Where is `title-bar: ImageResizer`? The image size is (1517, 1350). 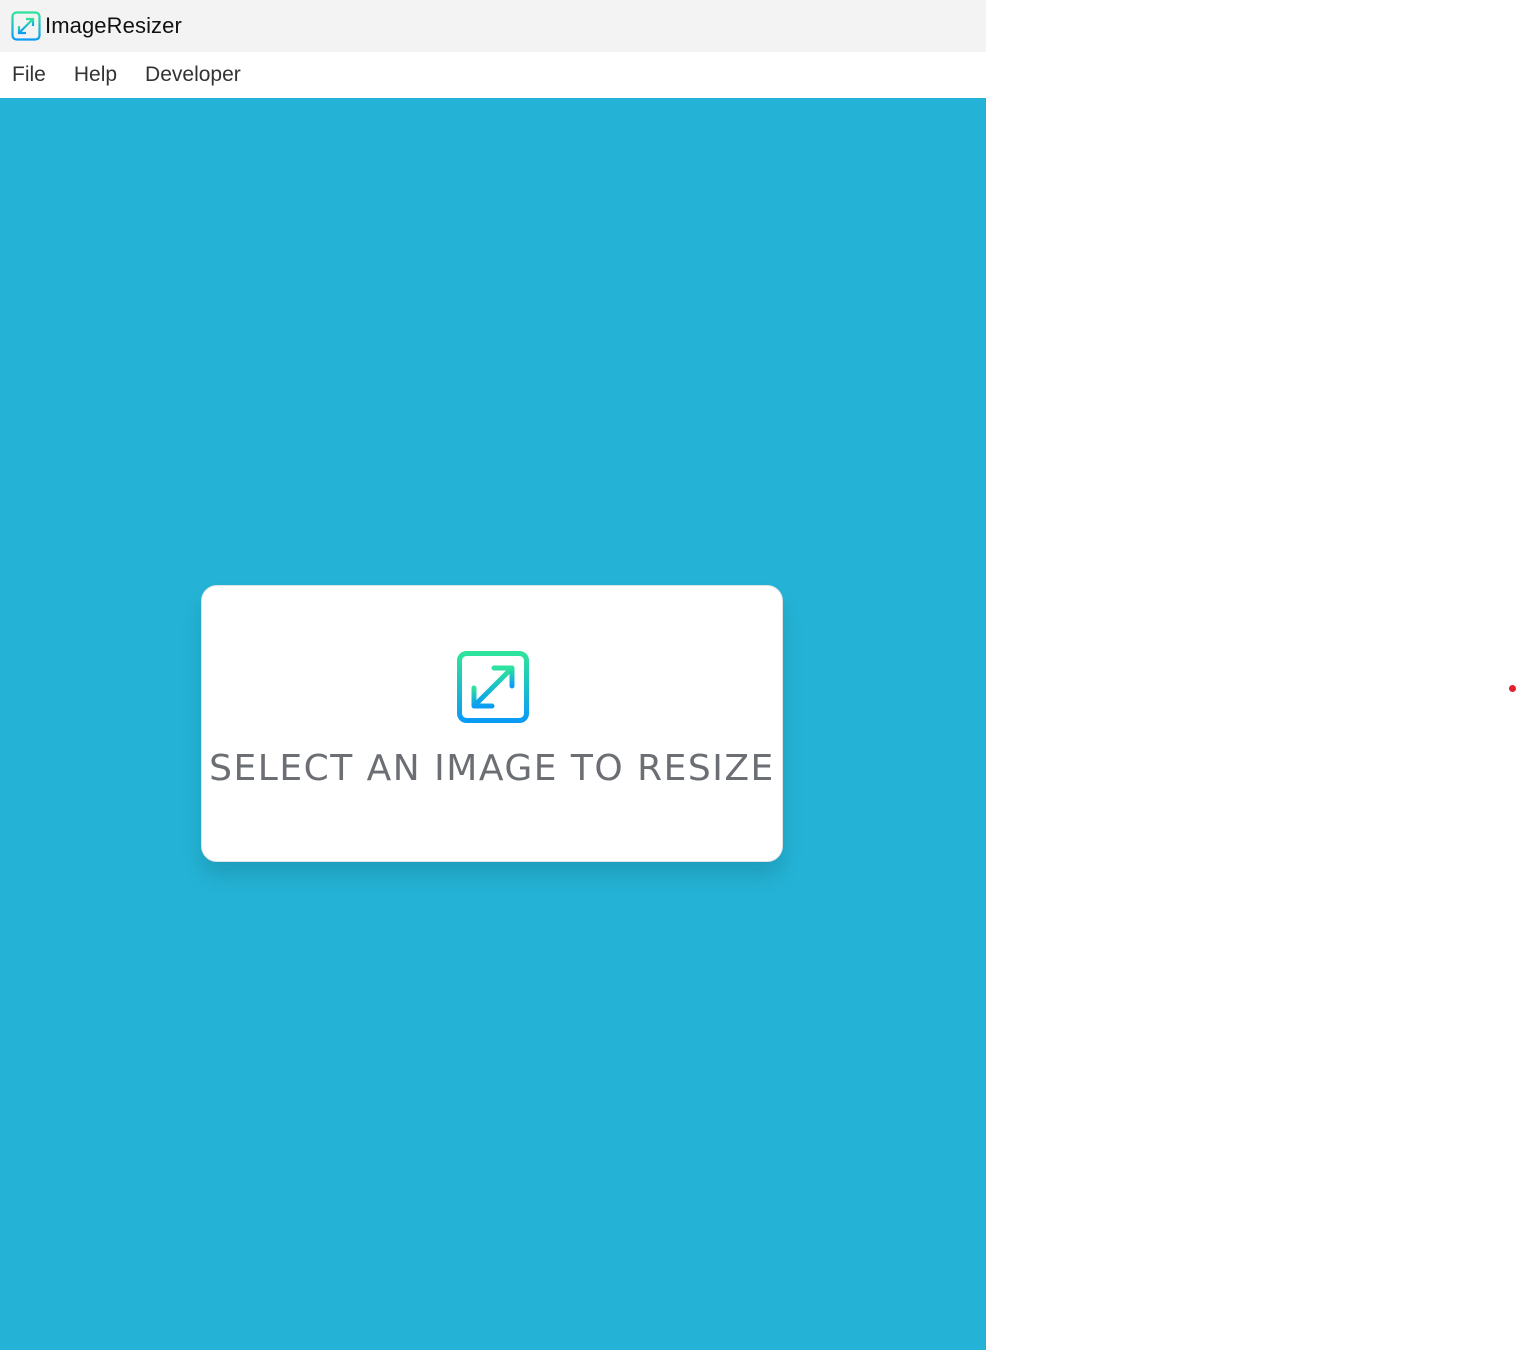 title-bar: ImageResizer is located at coordinates (493, 26).